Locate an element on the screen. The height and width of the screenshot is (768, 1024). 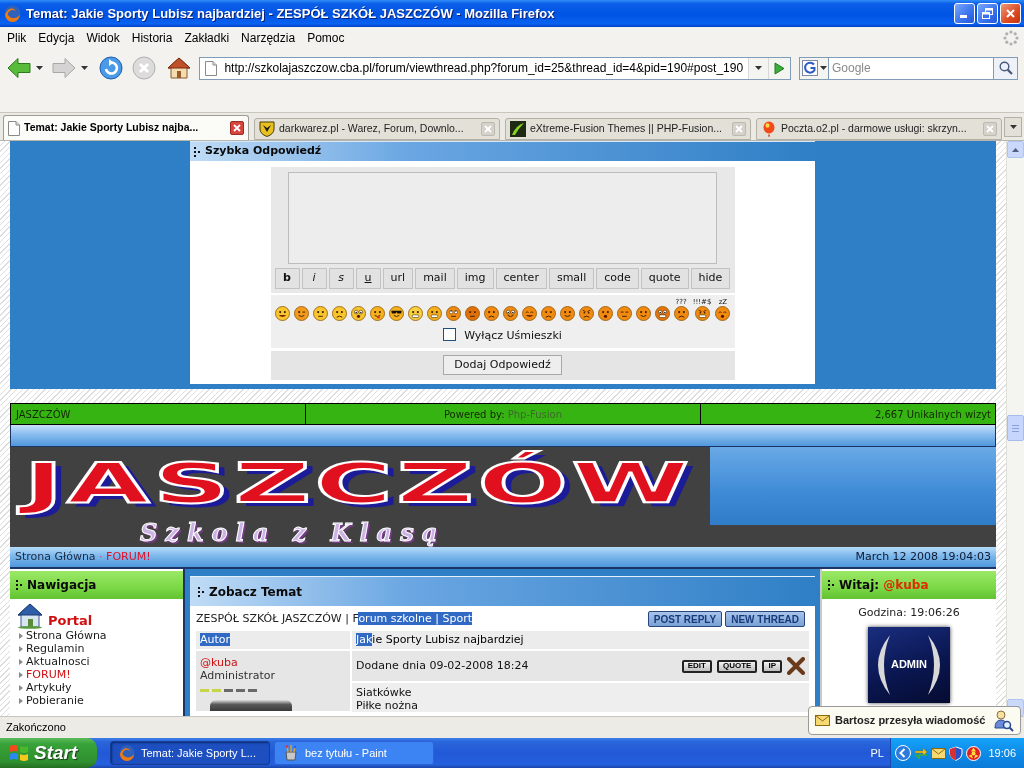
panel-title: Szybka Odpowiedź is located at coordinates (263, 151).